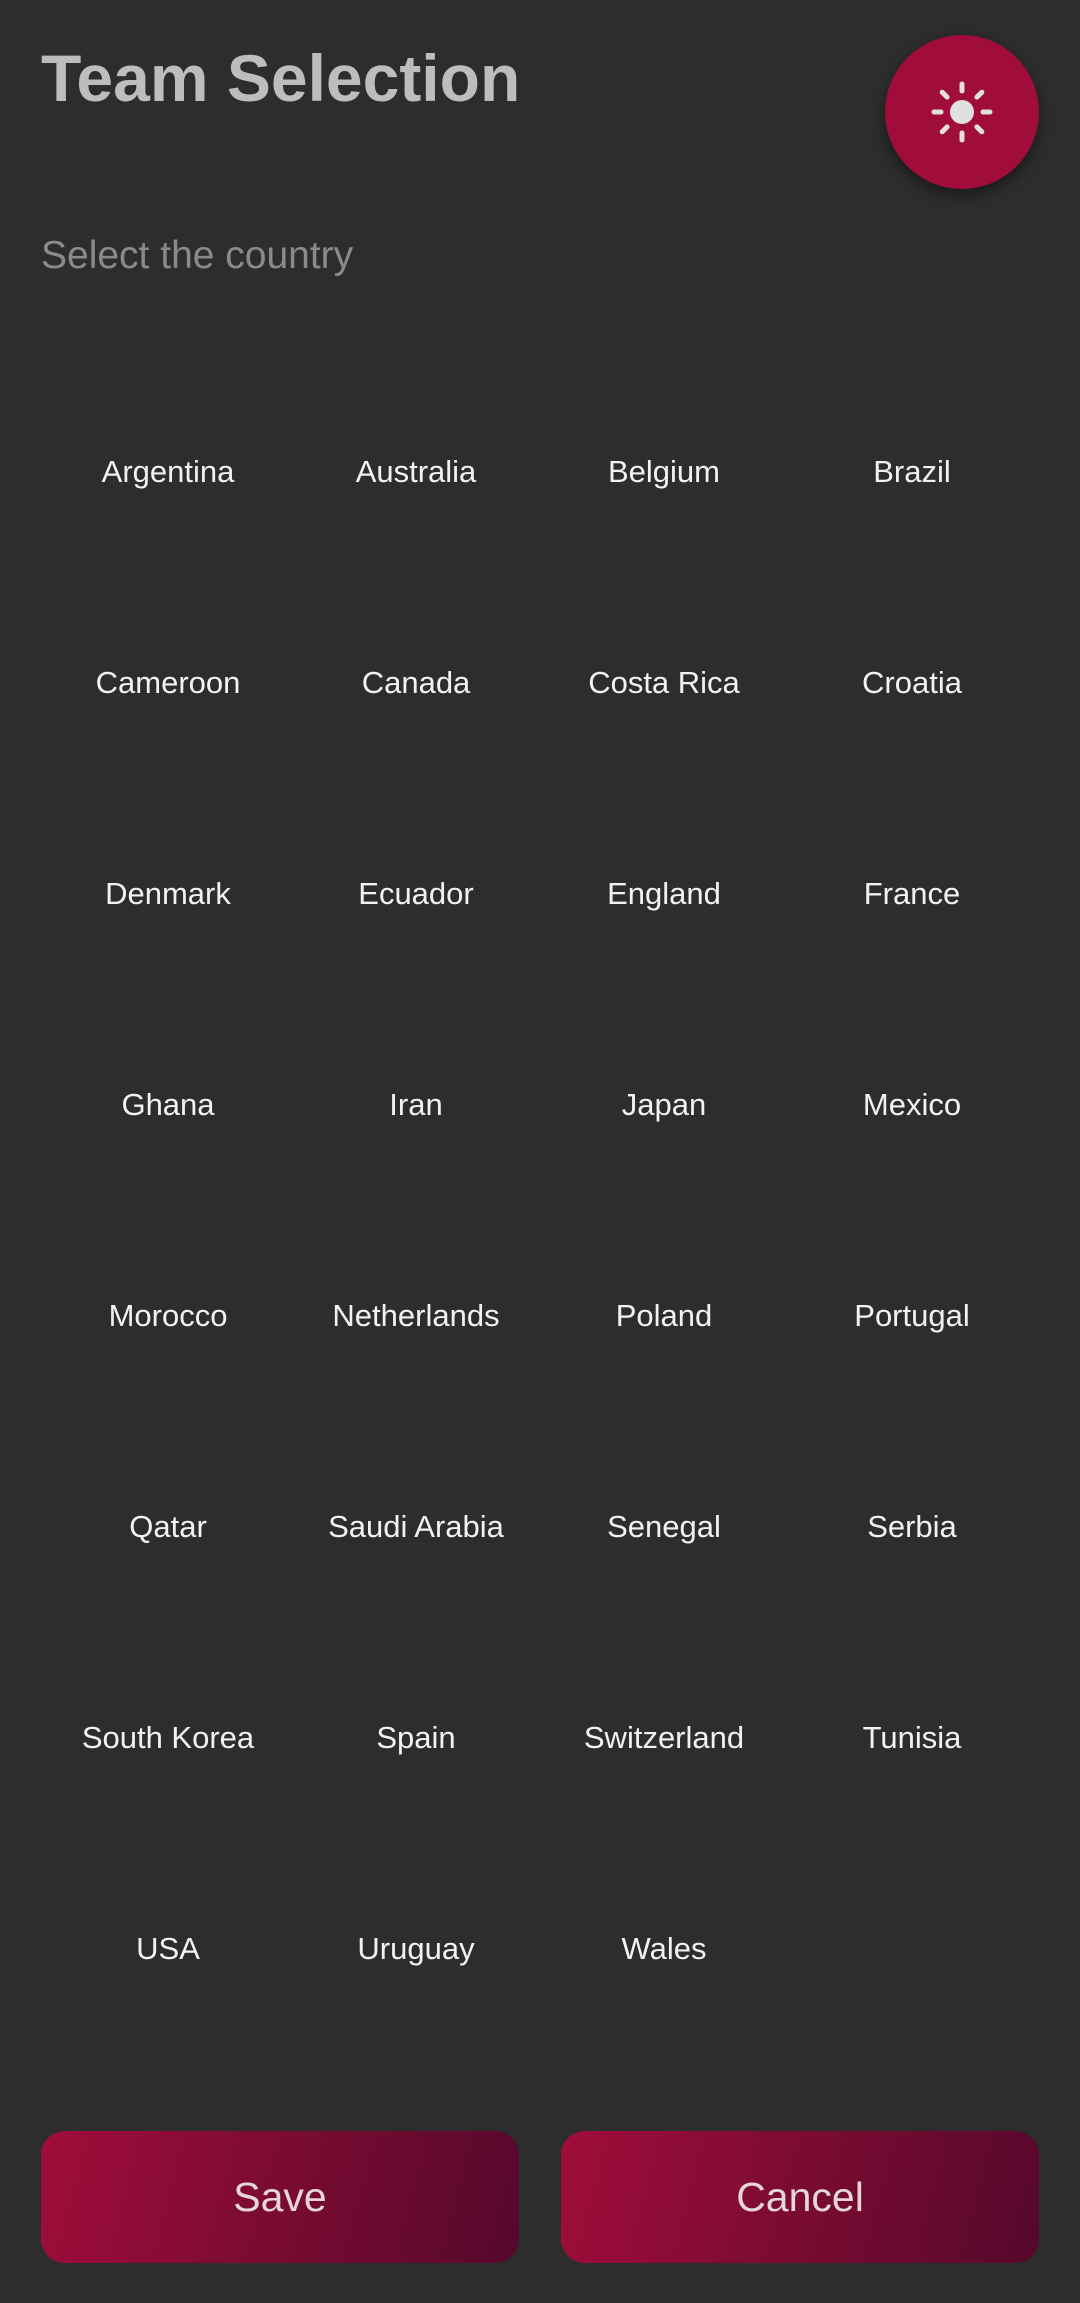  I want to click on country-option: Argentina, so click(168, 471).